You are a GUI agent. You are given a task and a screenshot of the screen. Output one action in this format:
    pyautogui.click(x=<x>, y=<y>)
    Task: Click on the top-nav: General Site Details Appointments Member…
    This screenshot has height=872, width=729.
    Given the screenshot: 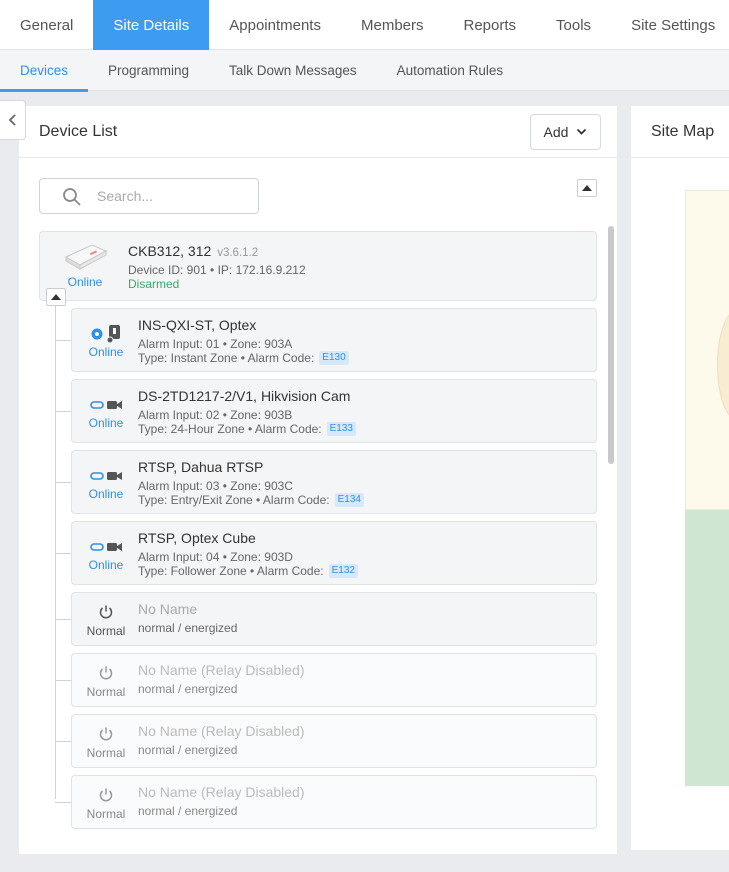 What is the action you would take?
    pyautogui.click(x=364, y=25)
    